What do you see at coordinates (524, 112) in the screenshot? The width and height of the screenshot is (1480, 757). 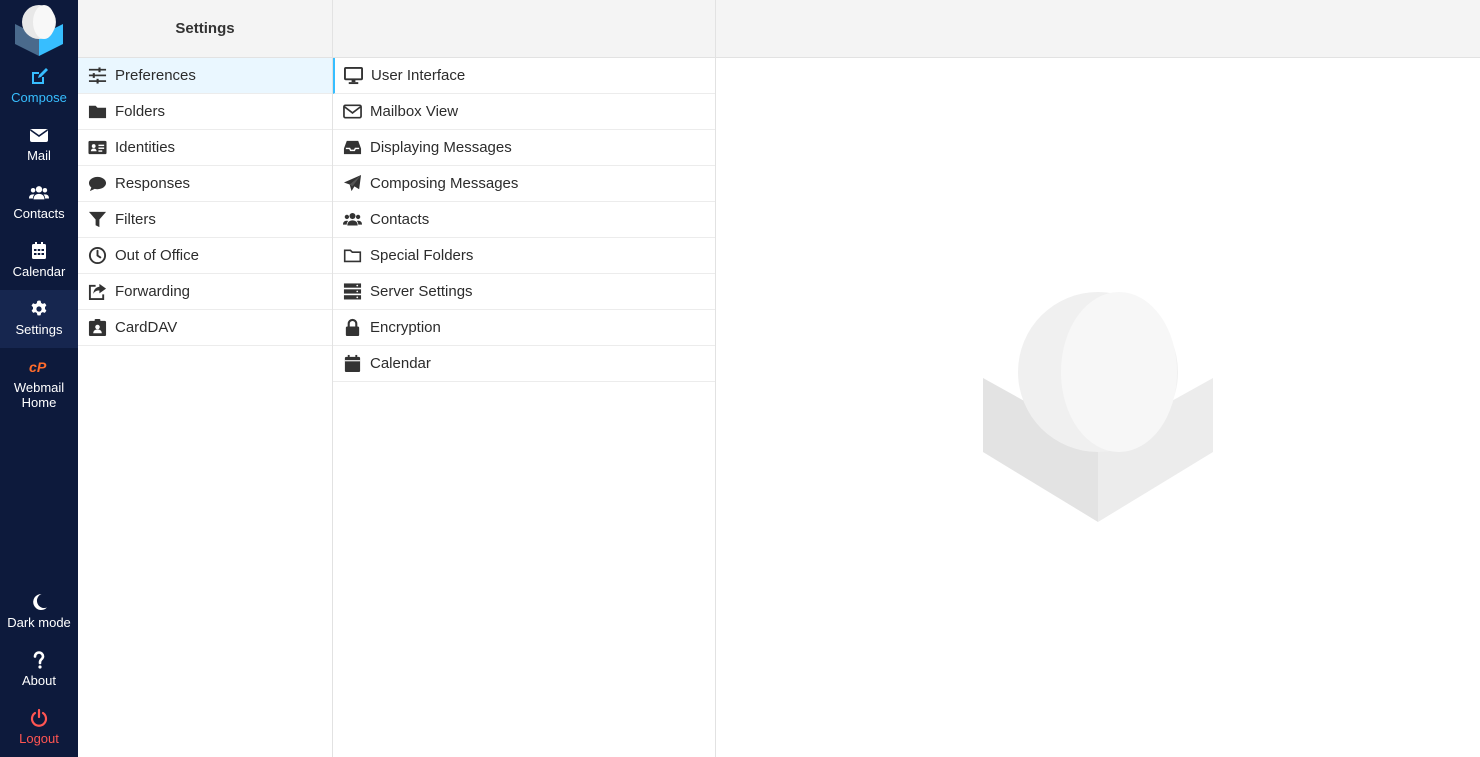 I see `pref-mailbox-view: Mailbox View` at bounding box center [524, 112].